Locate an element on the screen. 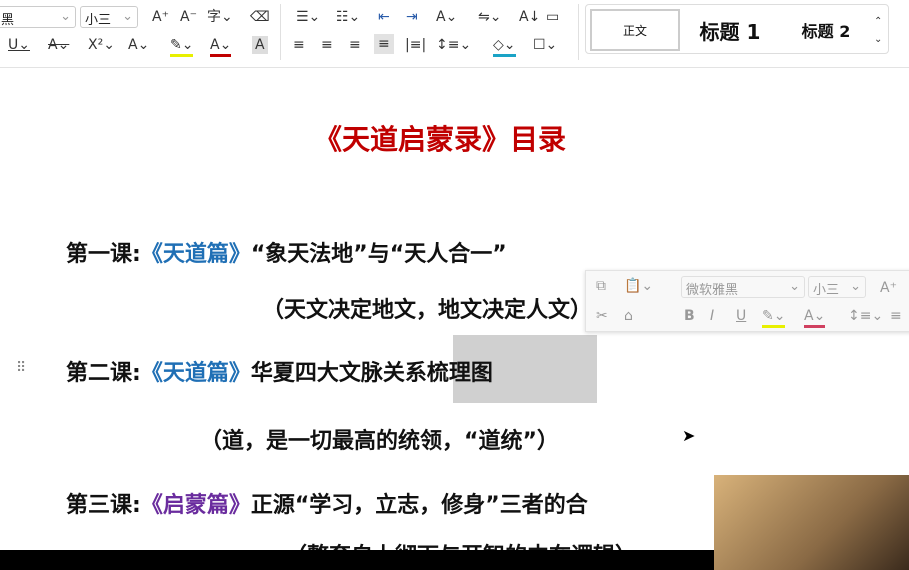 The width and height of the screenshot is (909, 570). lesson-1: 第一课:《天道篇》“象天法地”与“天人合一” is located at coordinates (286, 252).